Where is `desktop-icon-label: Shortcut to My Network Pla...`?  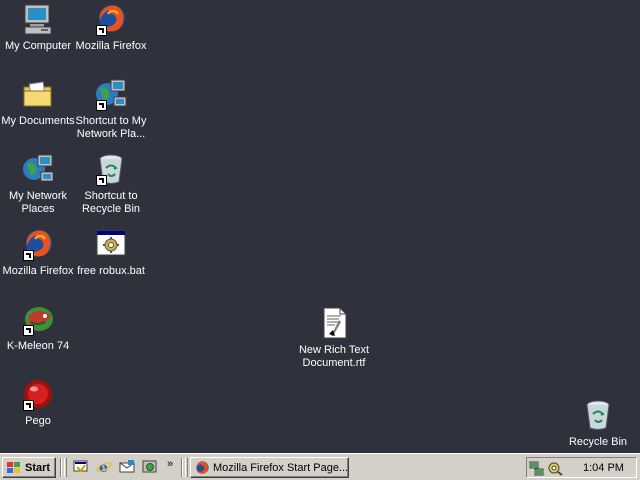
desktop-icon-label: Shortcut to My Network Pla... is located at coordinates (111, 127).